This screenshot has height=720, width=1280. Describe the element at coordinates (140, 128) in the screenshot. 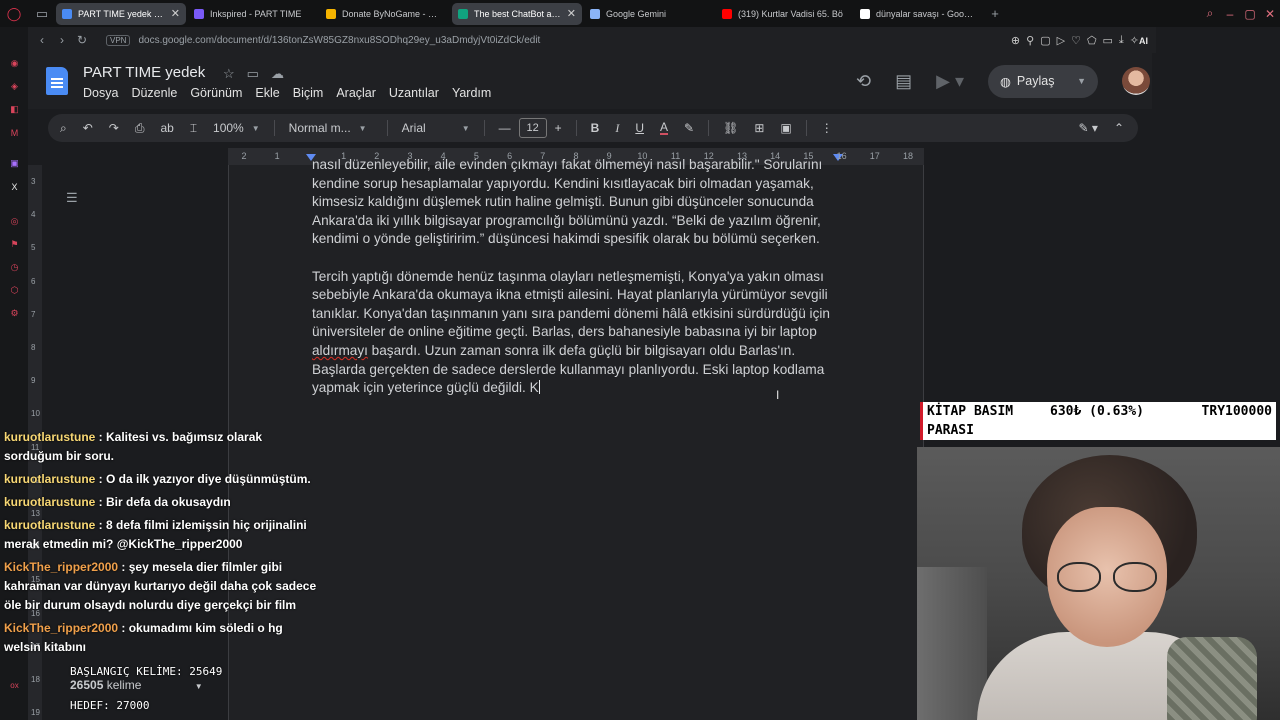

I see `print-icon: ⎙` at that location.